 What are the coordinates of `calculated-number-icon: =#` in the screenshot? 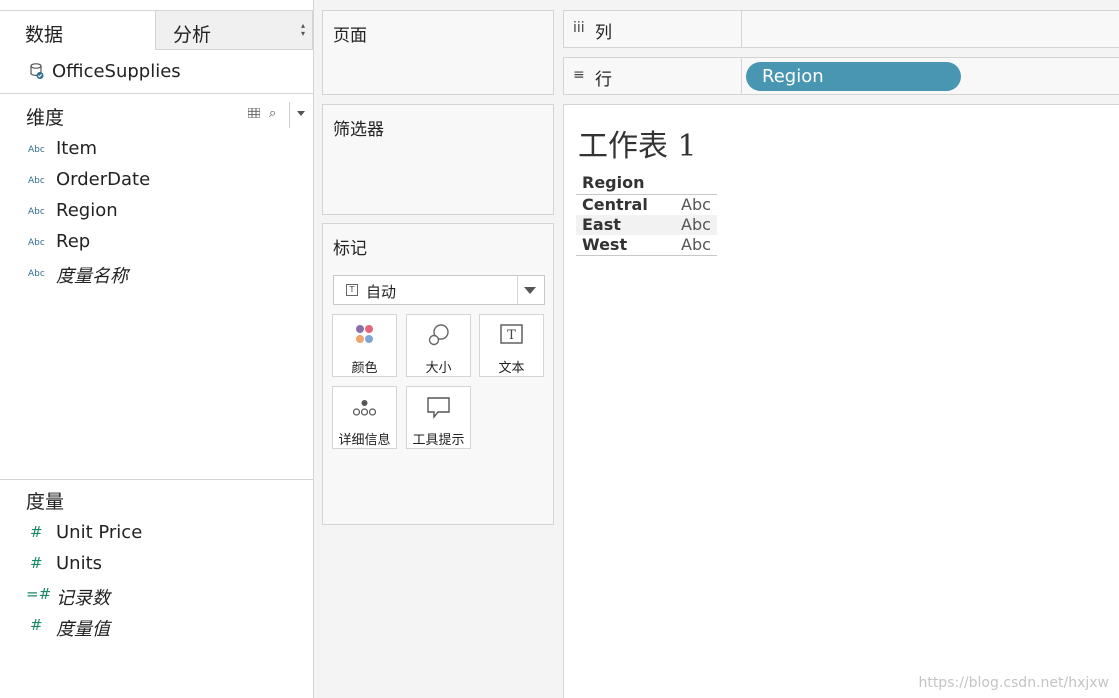 It's located at (39, 594).